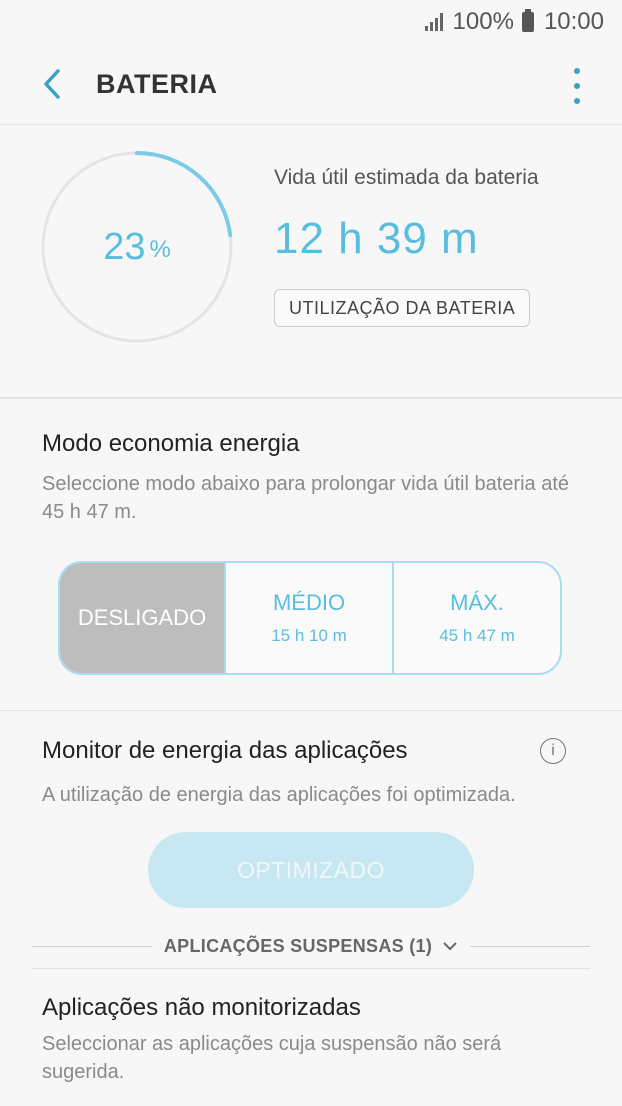 The height and width of the screenshot is (1106, 622). What do you see at coordinates (225, 750) in the screenshot?
I see `app-monitor-title: Monitor de energia das aplicações` at bounding box center [225, 750].